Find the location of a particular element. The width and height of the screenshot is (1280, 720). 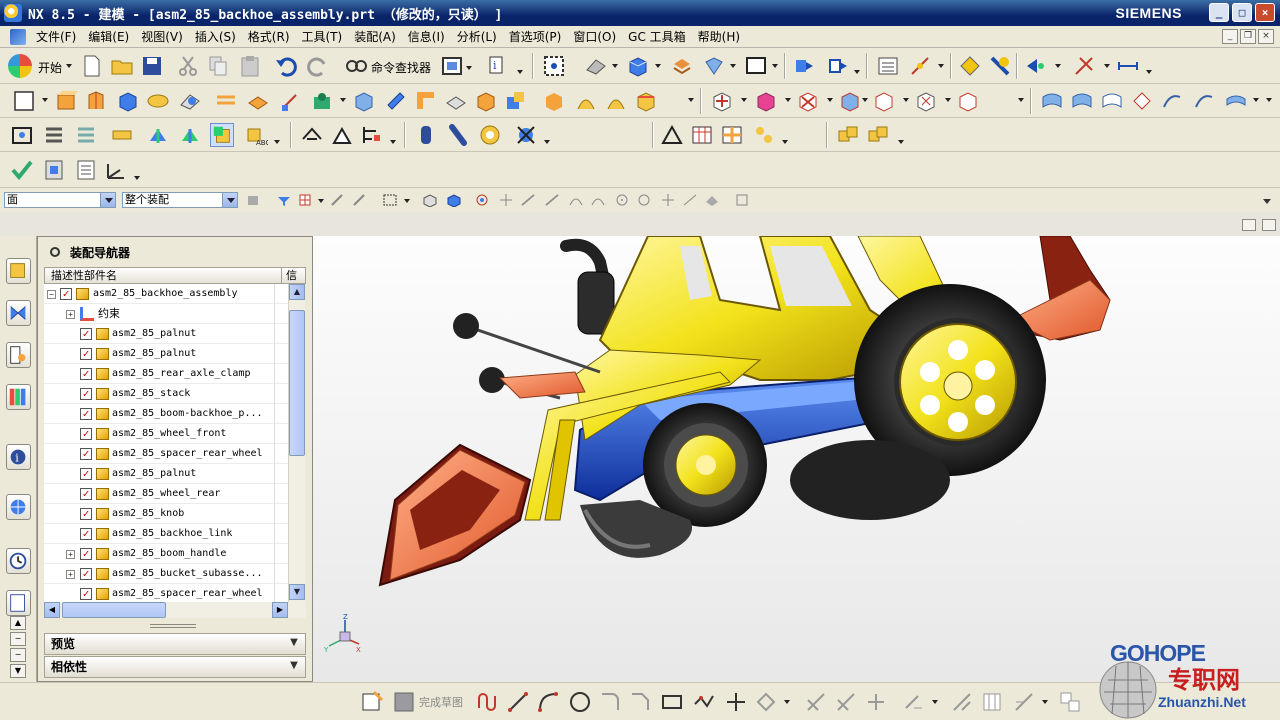

offset-face-icon is located at coordinates (646, 101).